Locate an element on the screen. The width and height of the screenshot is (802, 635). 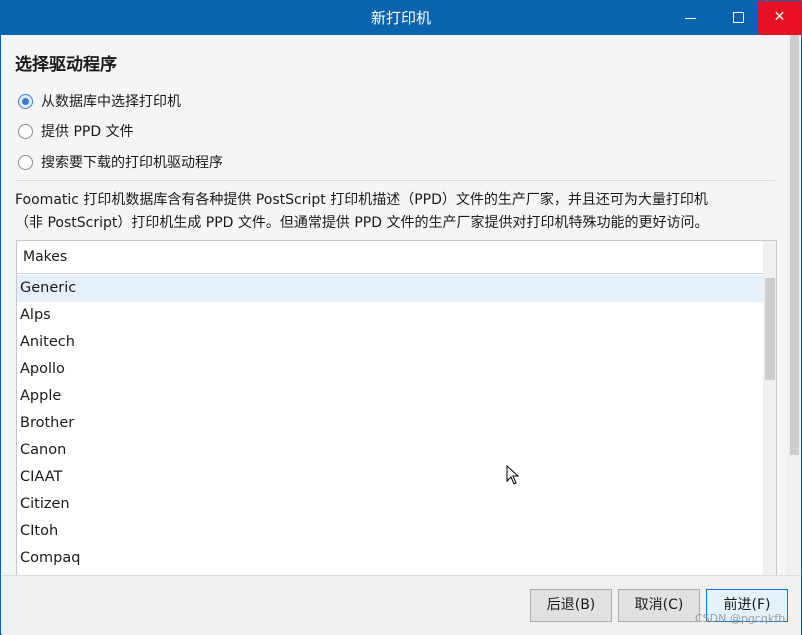
makes-list-scrollbar is located at coordinates (769, 408).